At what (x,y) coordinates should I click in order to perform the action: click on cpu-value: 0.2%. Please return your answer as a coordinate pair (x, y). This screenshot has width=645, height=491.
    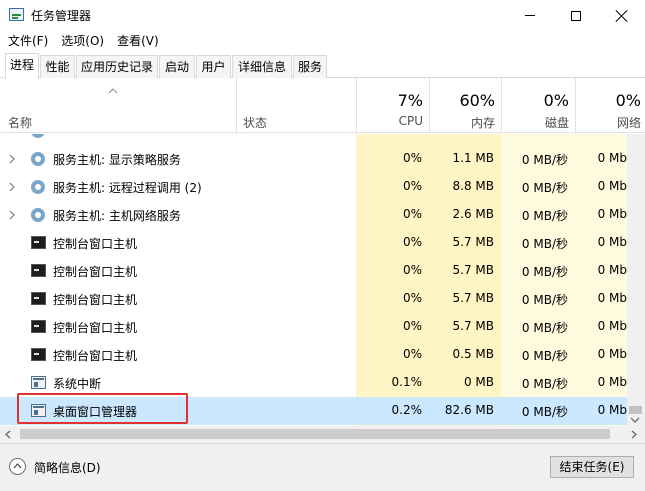
    Looking at the image, I should click on (407, 410).